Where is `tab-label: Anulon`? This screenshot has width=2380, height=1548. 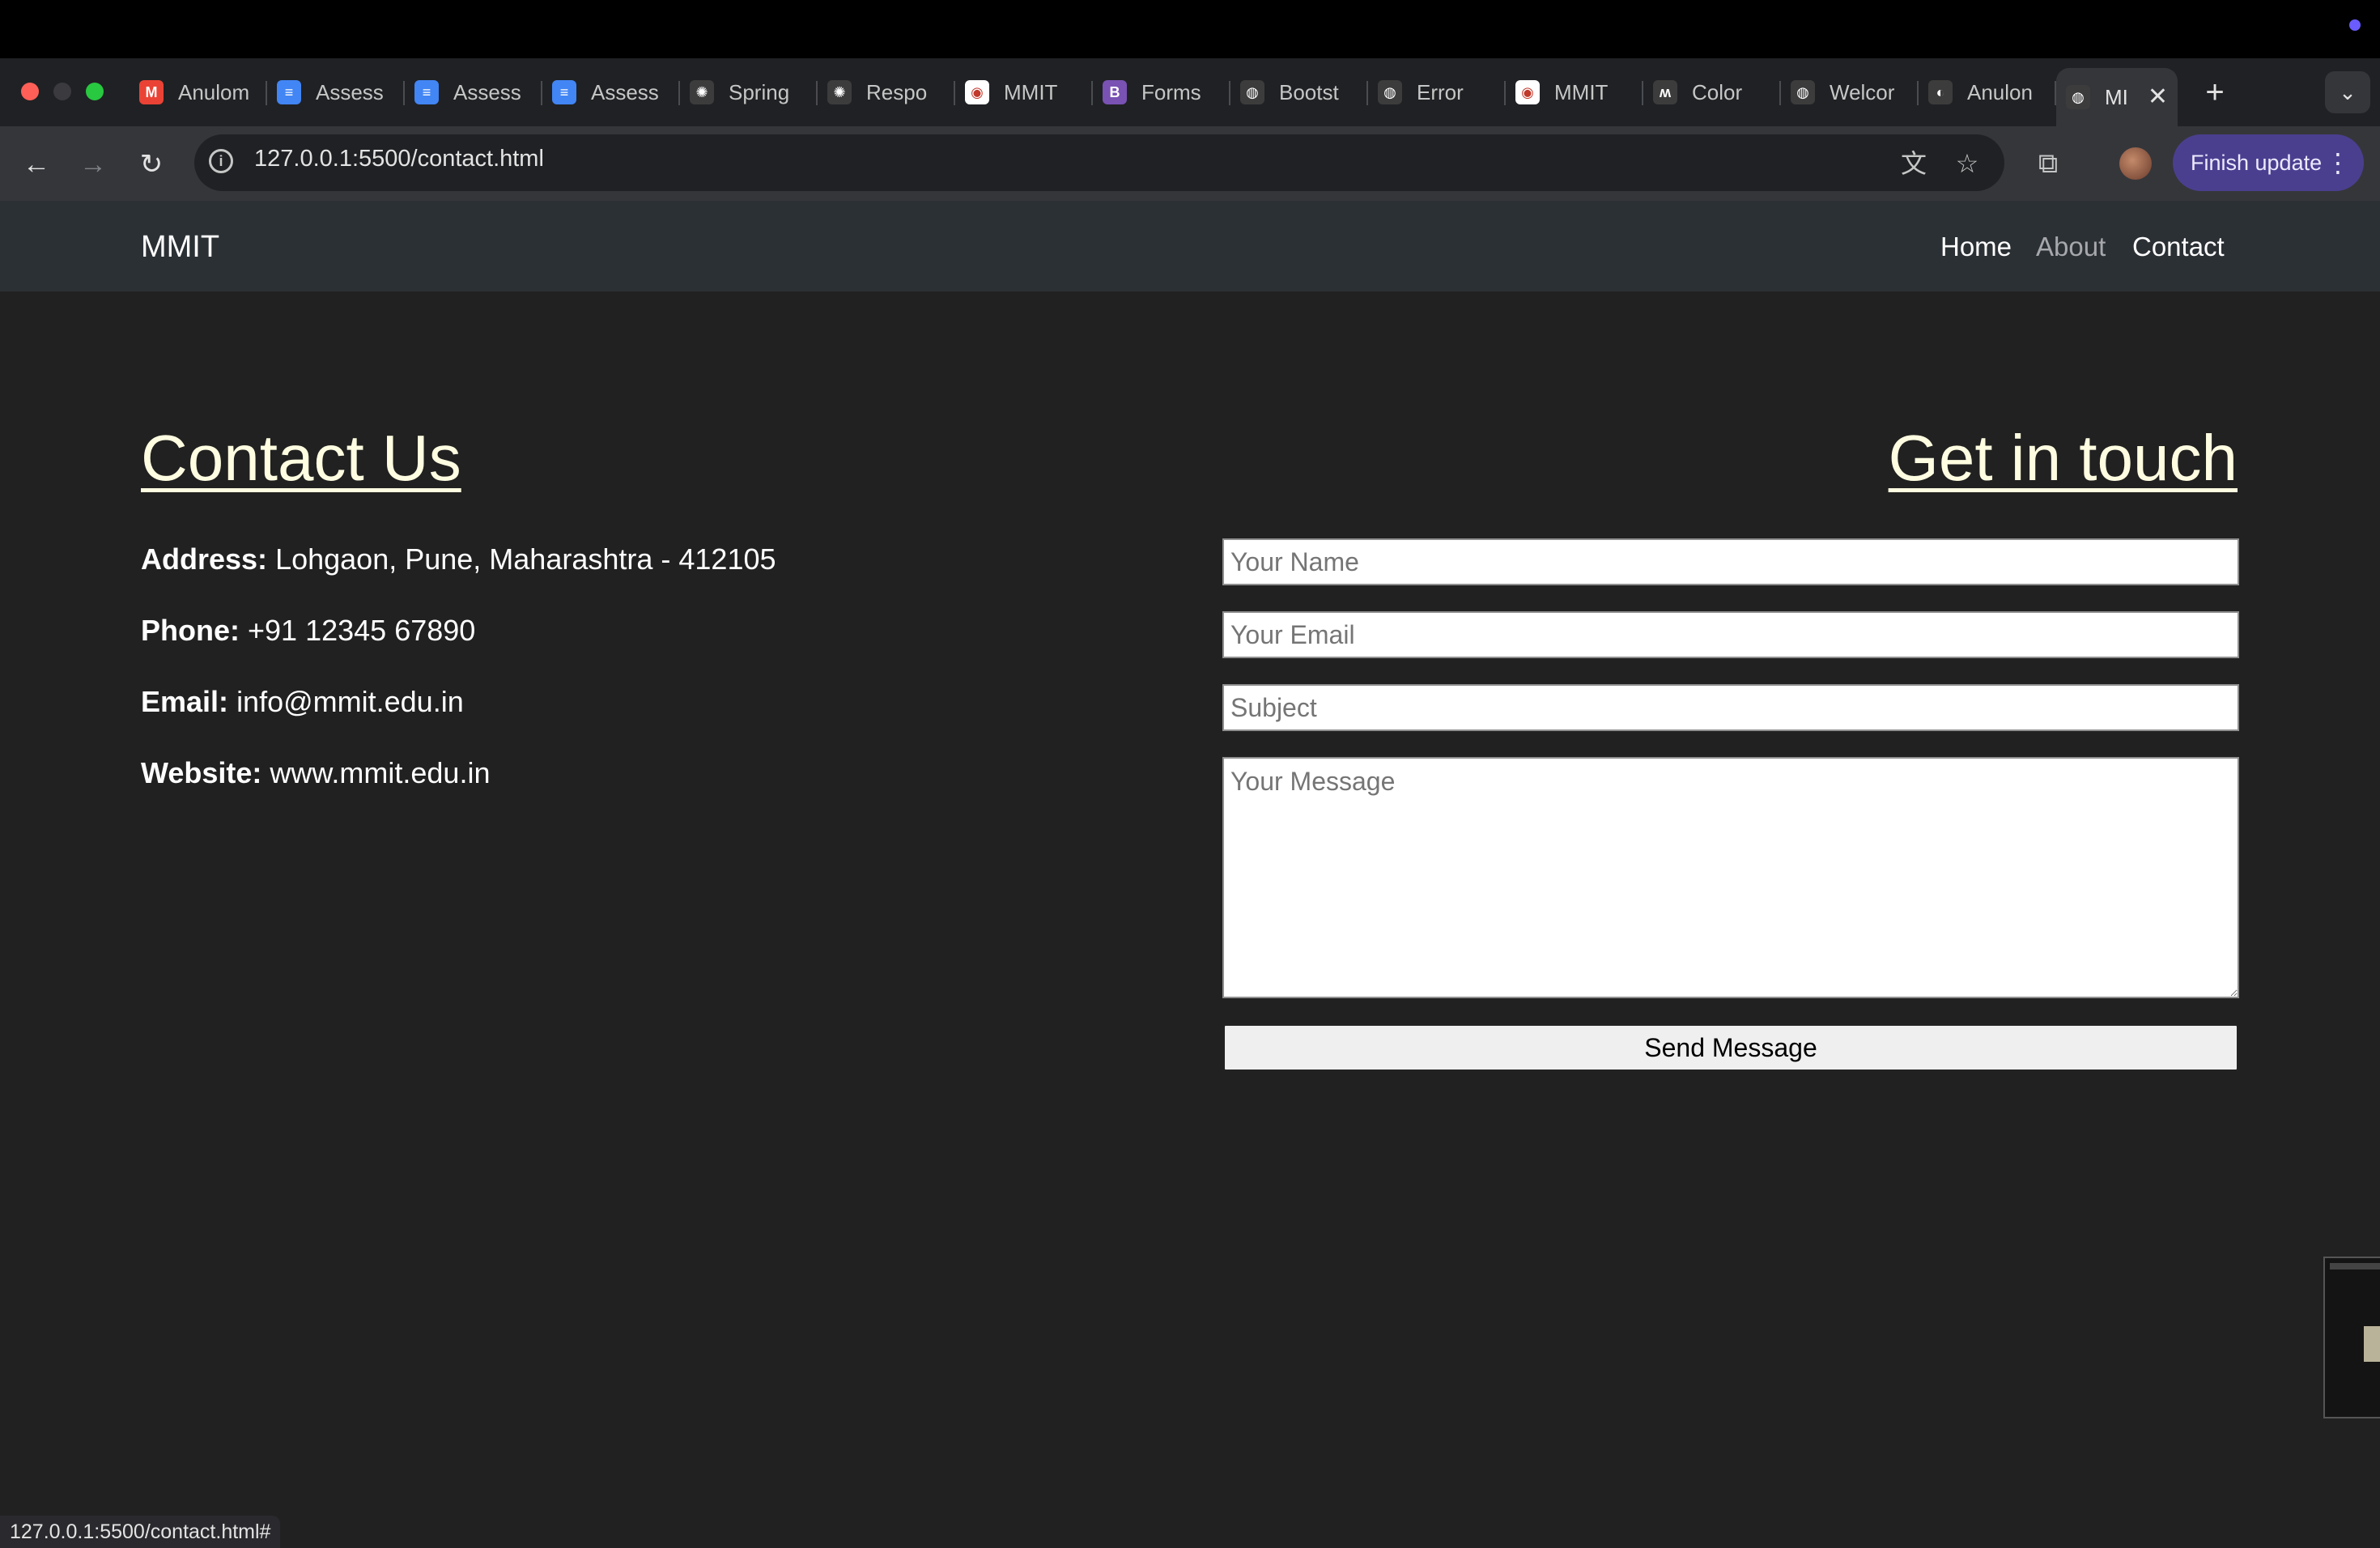 tab-label: Anulon is located at coordinates (2000, 92).